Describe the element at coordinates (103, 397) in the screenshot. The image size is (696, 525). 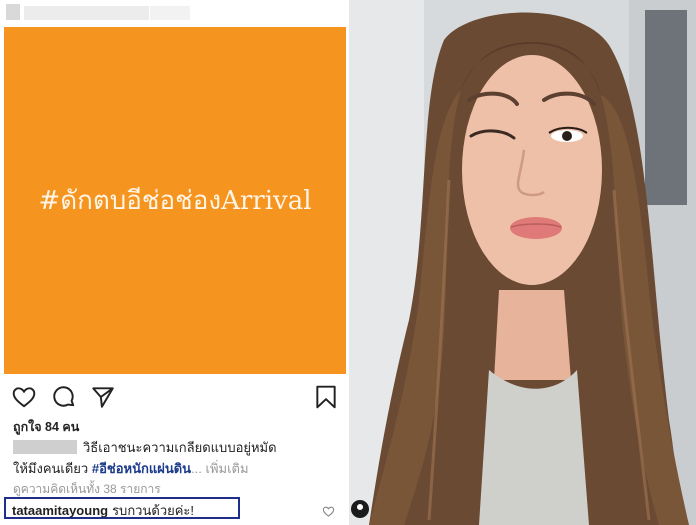
I see `send-icon` at that location.